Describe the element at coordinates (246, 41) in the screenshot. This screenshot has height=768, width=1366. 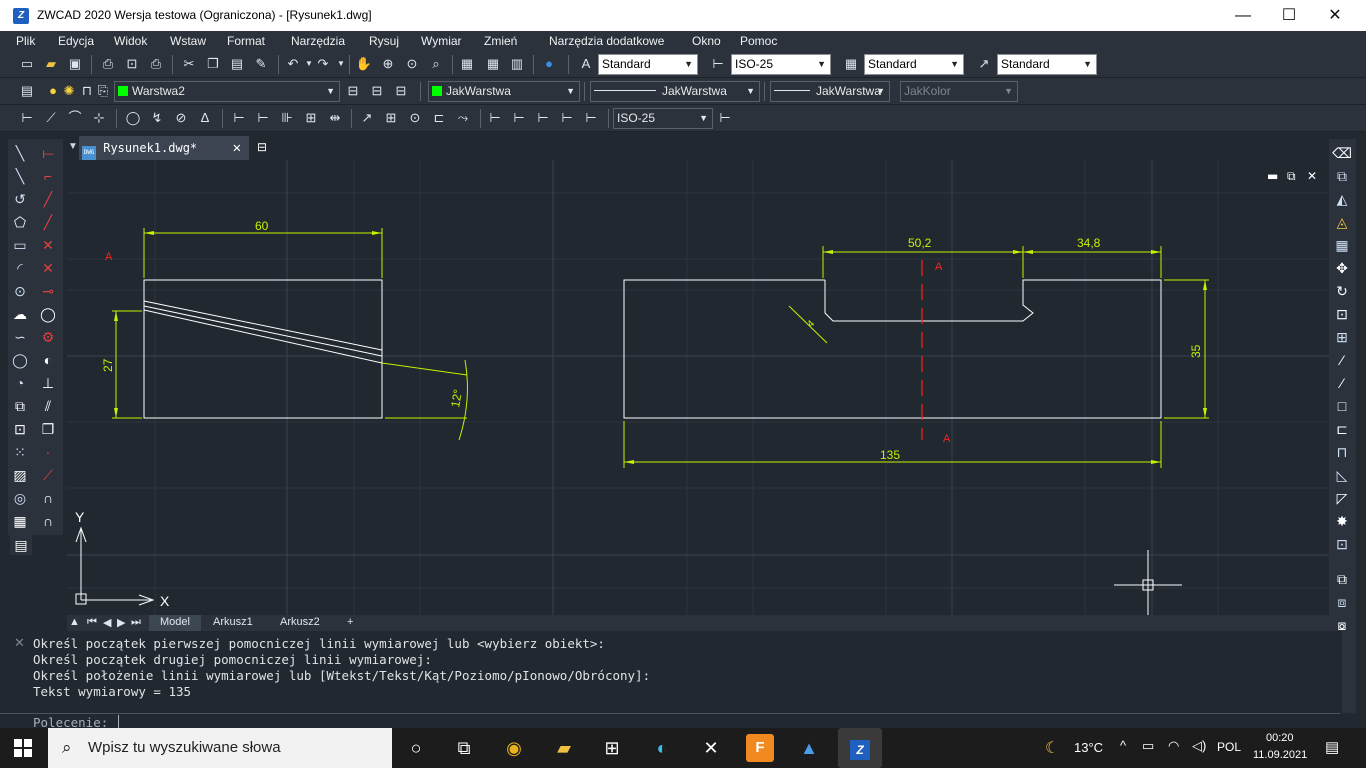
I see `menu-format: Format` at that location.